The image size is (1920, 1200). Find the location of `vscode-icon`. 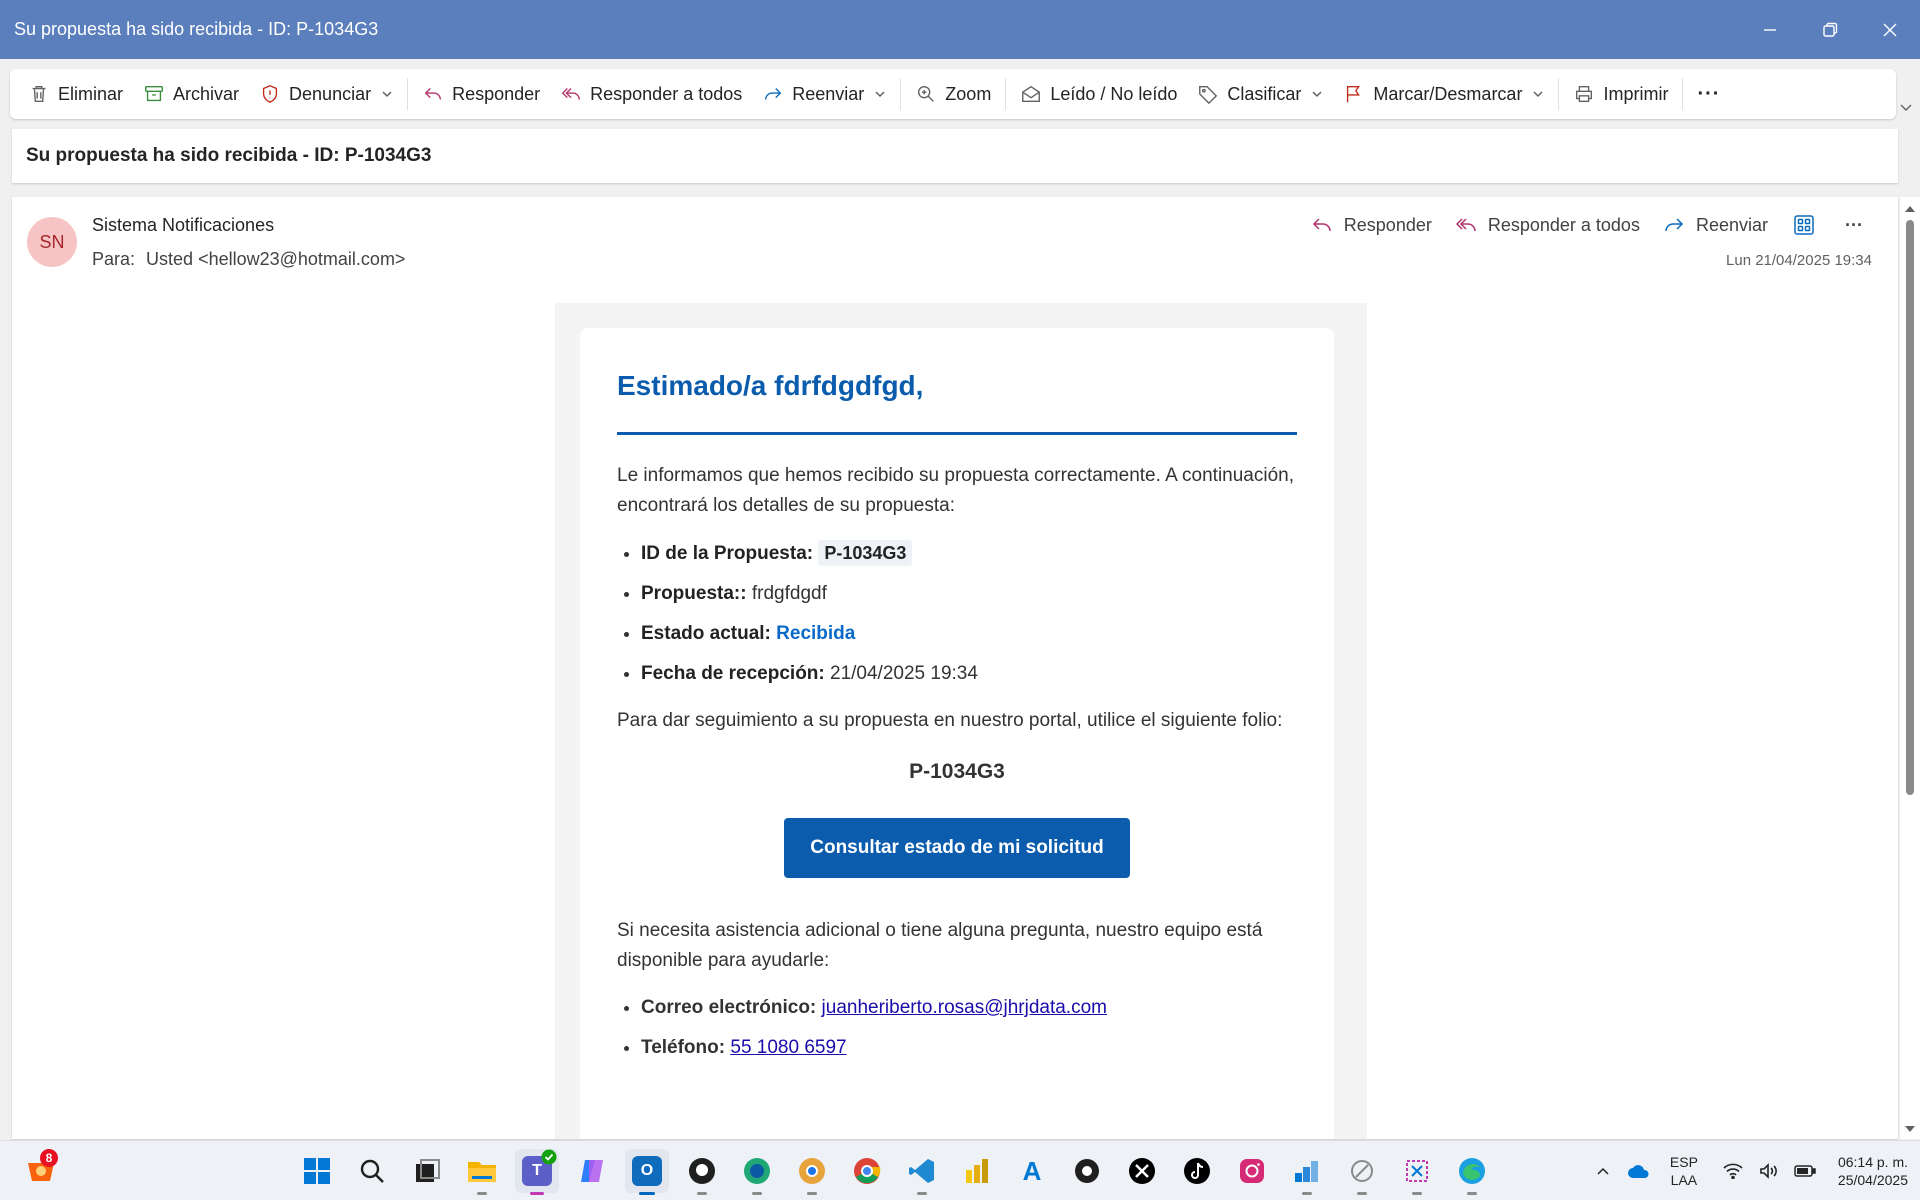

vscode-icon is located at coordinates (922, 1172).